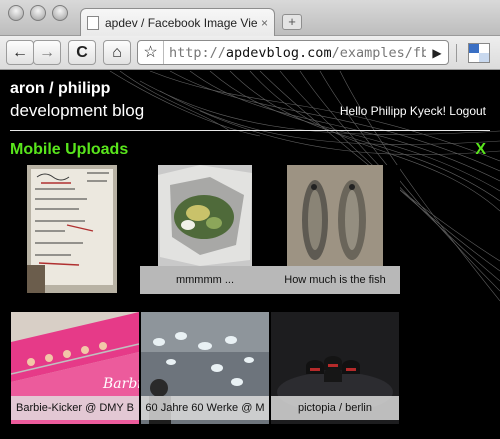 The height and width of the screenshot is (439, 500). What do you see at coordinates (60, 13) in the screenshot?
I see `zoom-window-button` at bounding box center [60, 13].